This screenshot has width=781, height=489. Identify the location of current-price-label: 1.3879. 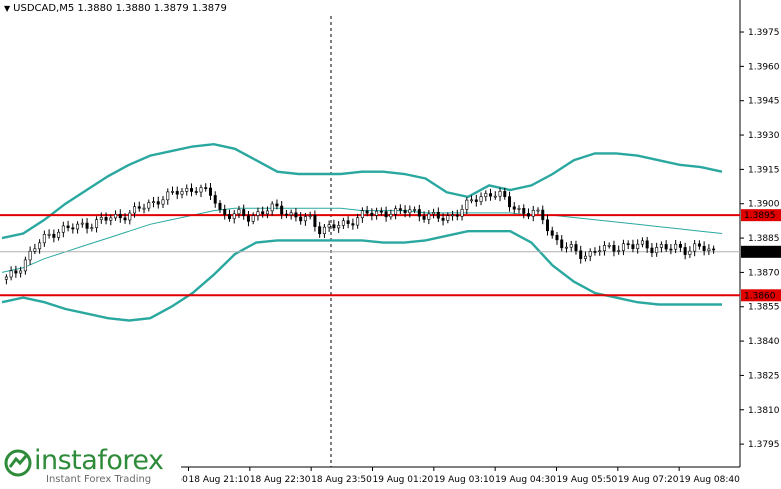
(760, 253).